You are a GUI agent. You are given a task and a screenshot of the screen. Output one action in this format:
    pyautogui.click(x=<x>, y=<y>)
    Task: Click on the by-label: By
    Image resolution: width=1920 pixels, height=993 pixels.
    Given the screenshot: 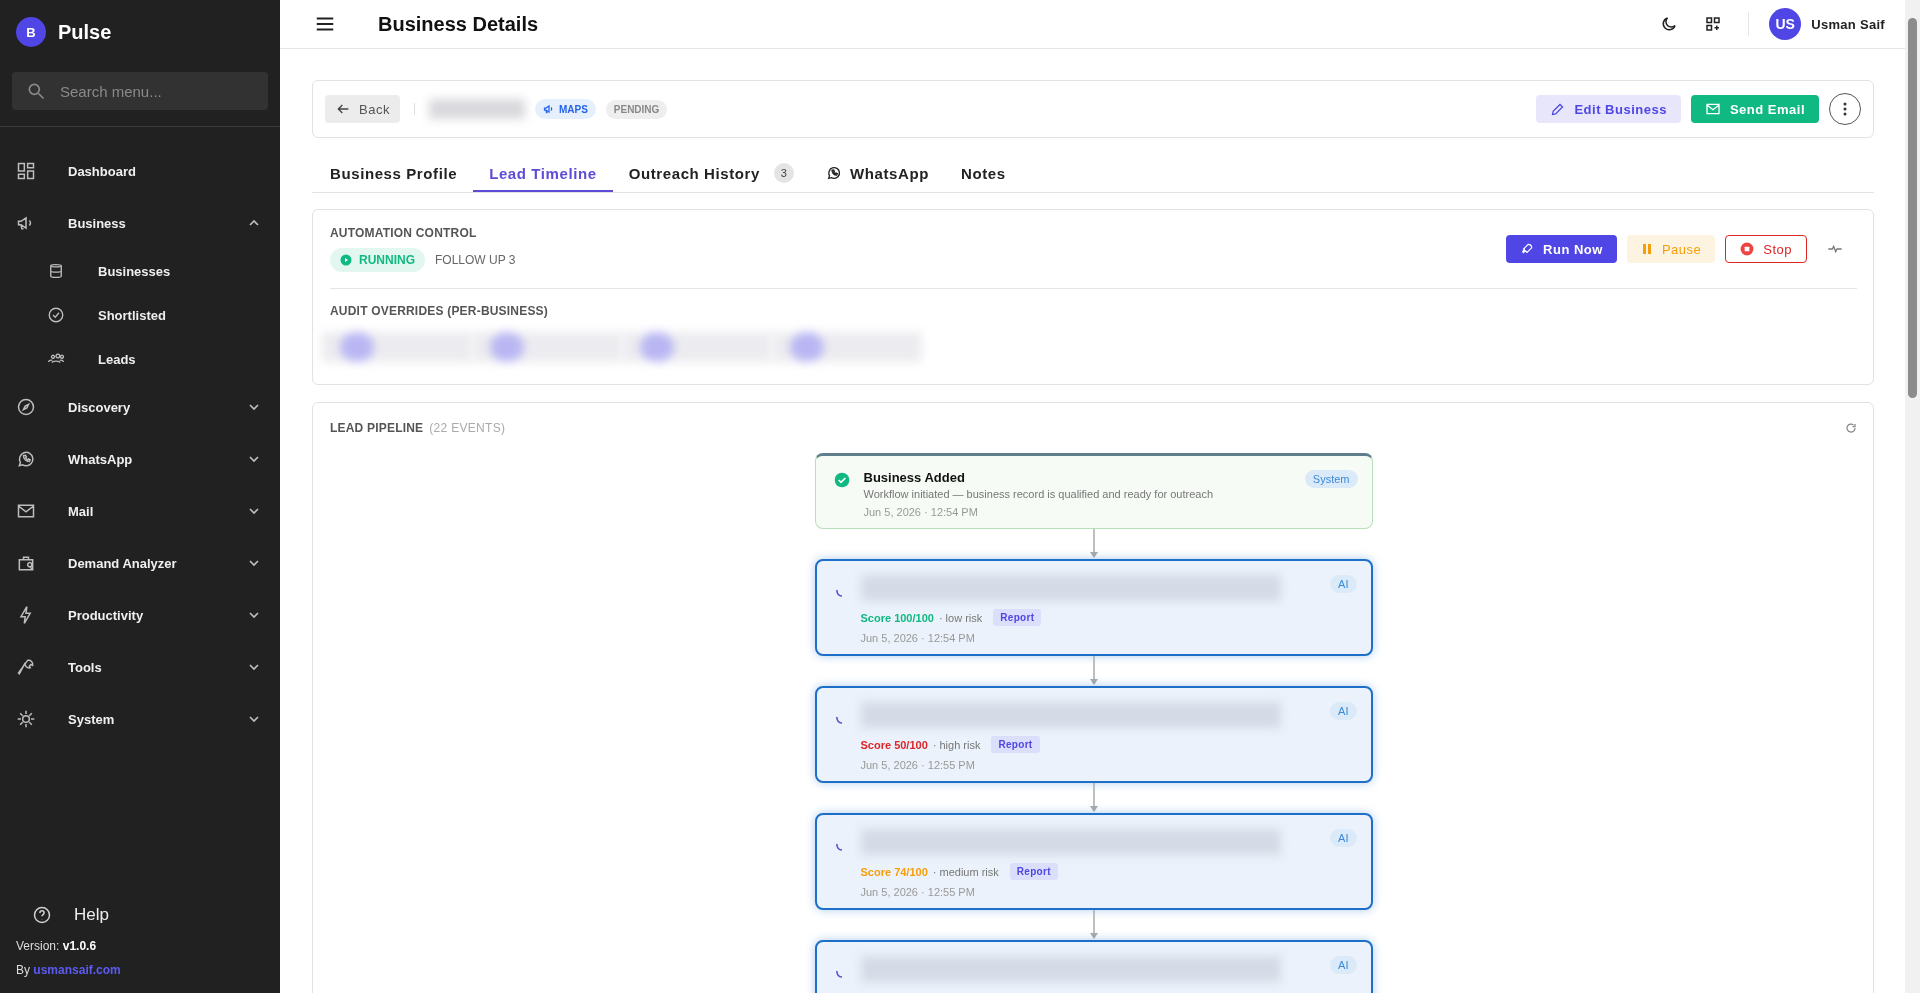 What is the action you would take?
    pyautogui.click(x=23, y=970)
    